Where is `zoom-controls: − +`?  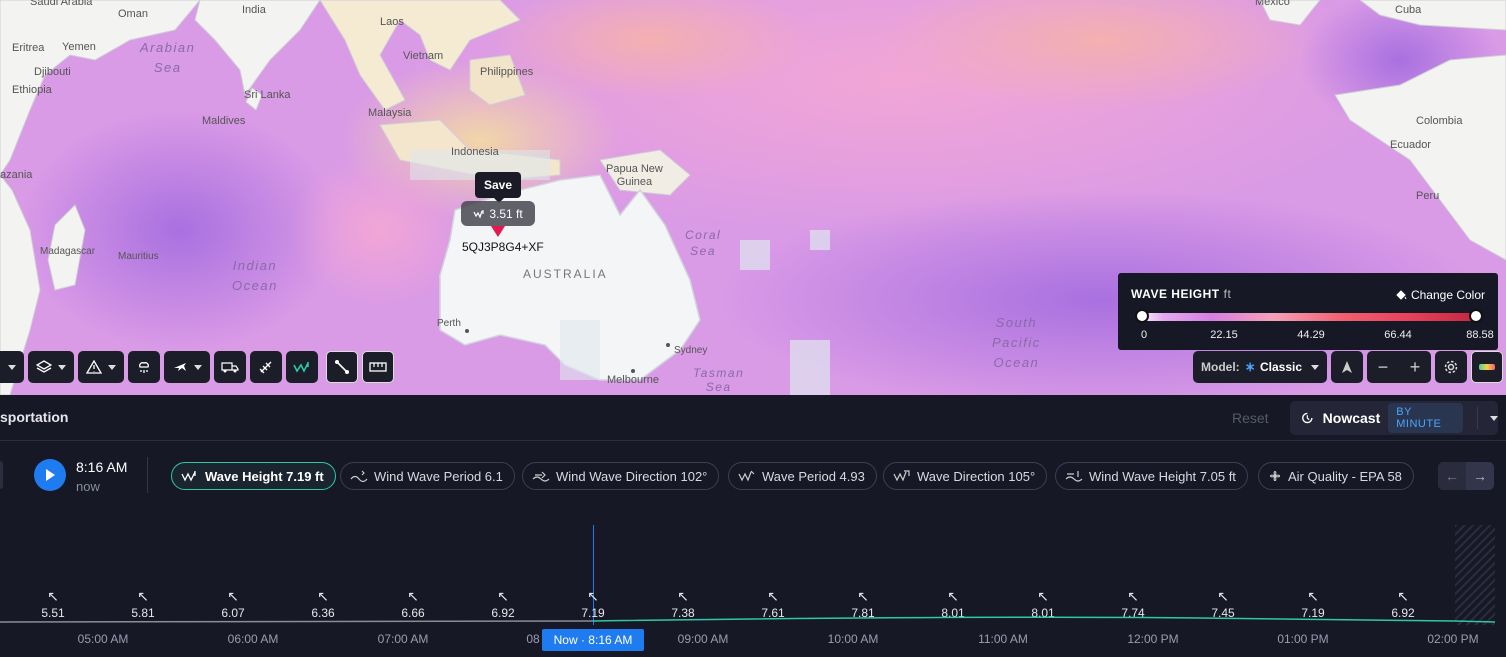
zoom-controls: − + is located at coordinates (1399, 367).